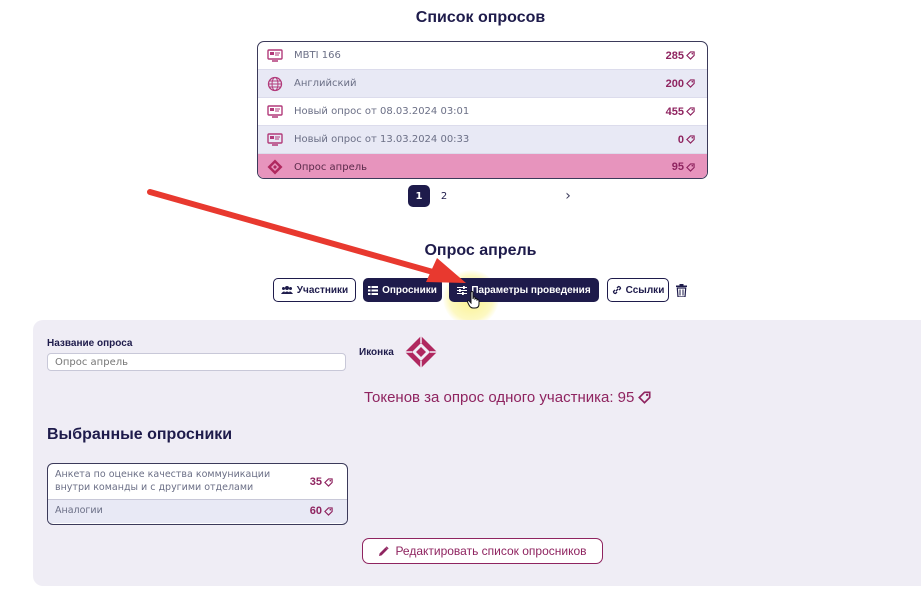 Image resolution: width=921 pixels, height=594 pixels. Describe the element at coordinates (286, 290) in the screenshot. I see `users-icon` at that location.